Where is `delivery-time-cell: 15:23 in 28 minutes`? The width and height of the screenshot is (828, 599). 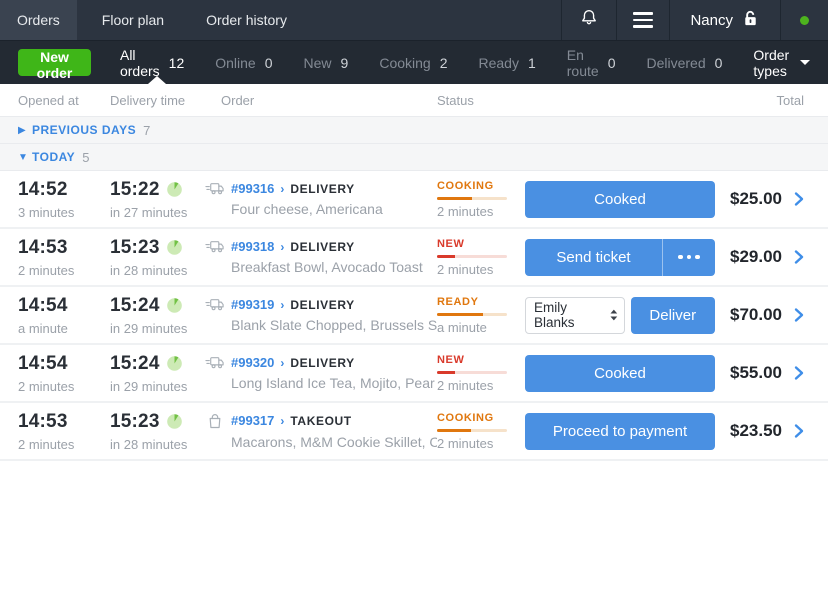 delivery-time-cell: 15:23 in 28 minutes is located at coordinates (157, 257).